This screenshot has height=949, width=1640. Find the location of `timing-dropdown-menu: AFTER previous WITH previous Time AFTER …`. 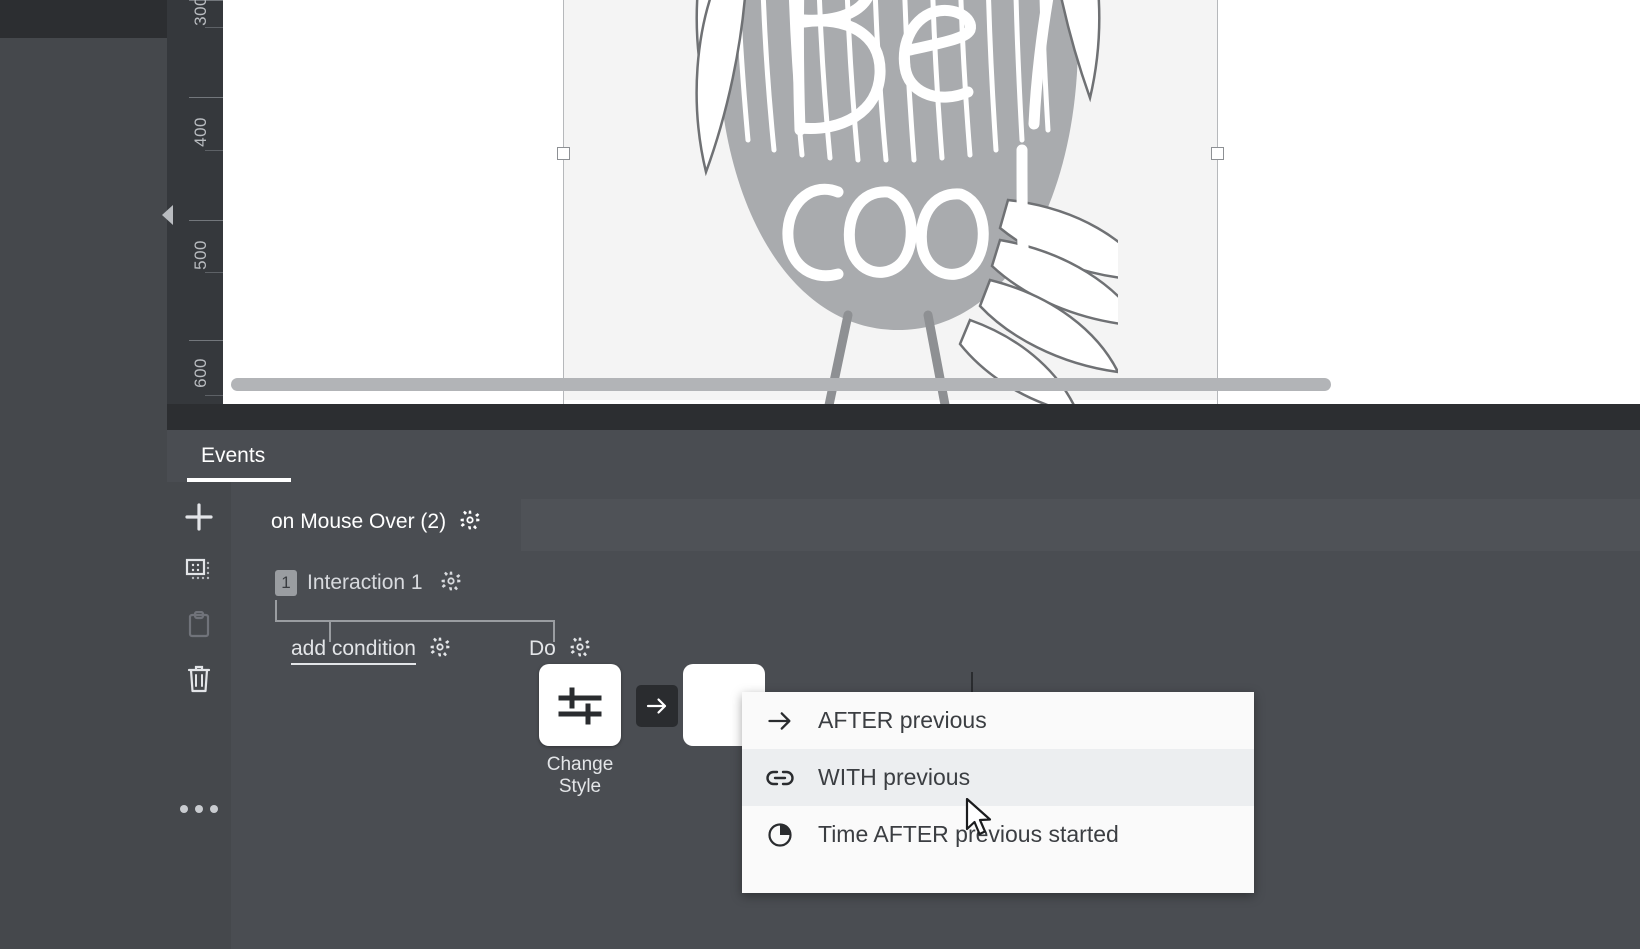

timing-dropdown-menu: AFTER previous WITH previous Time AFTER … is located at coordinates (998, 792).